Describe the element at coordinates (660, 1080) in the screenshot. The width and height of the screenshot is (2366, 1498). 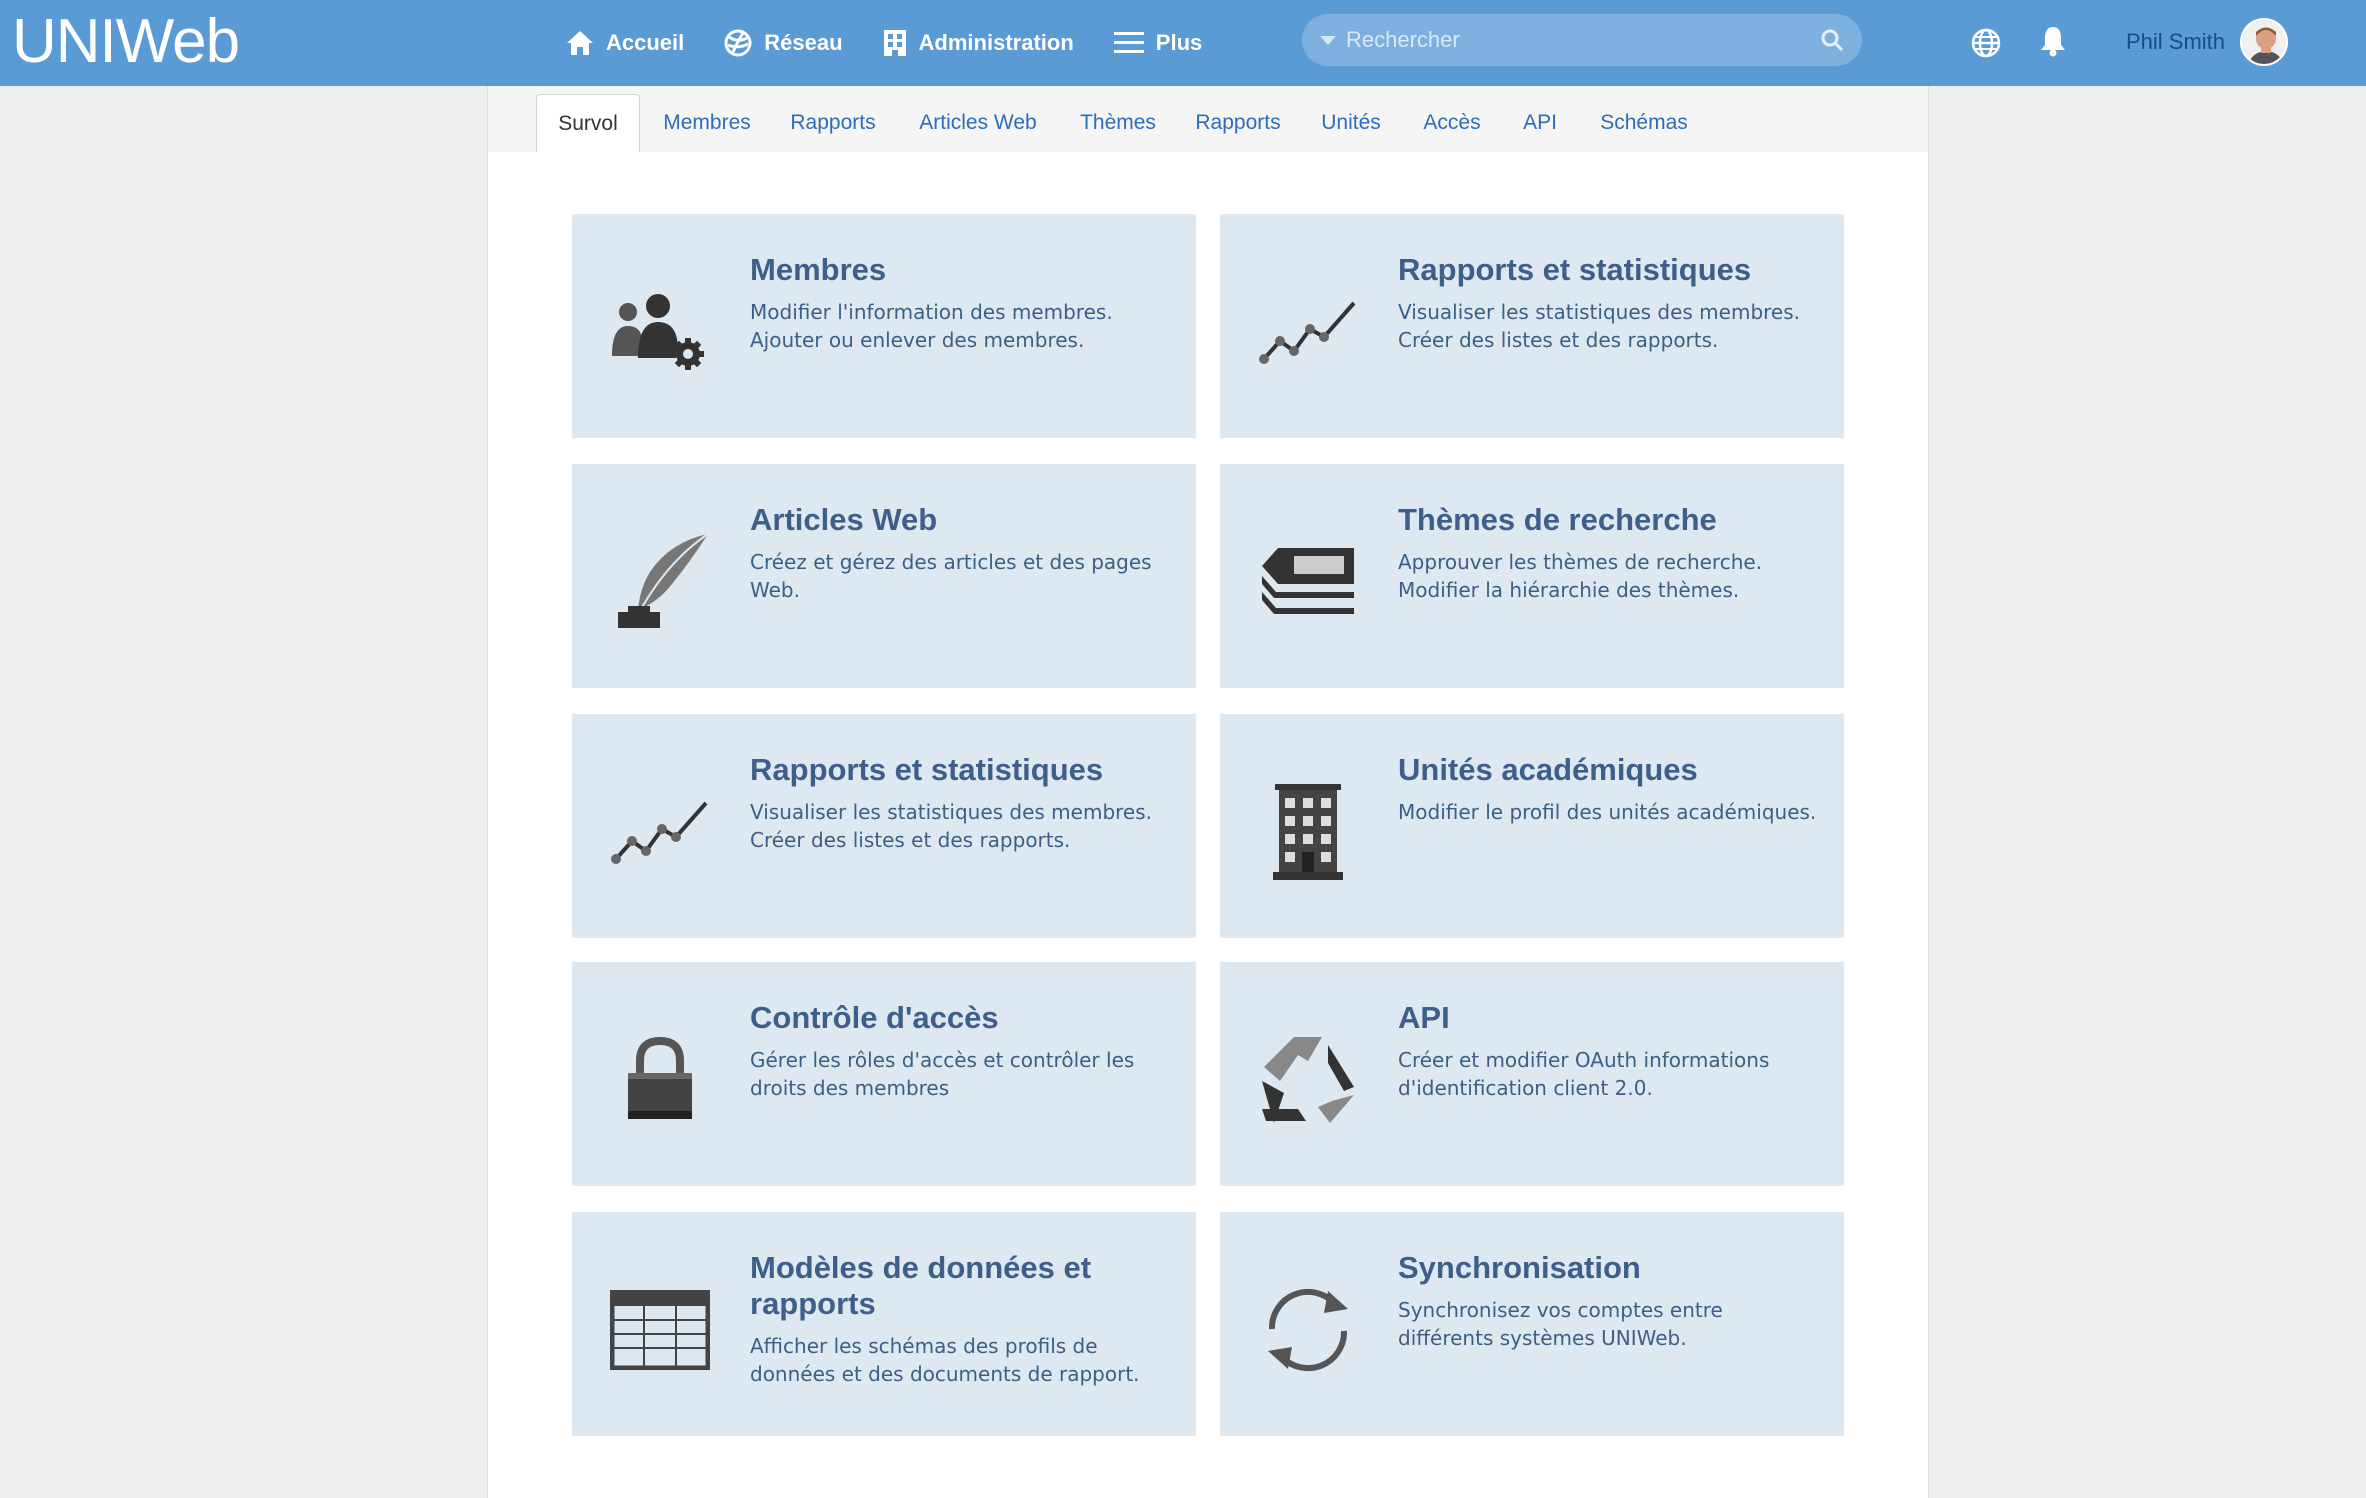
I see `padlock-icon` at that location.